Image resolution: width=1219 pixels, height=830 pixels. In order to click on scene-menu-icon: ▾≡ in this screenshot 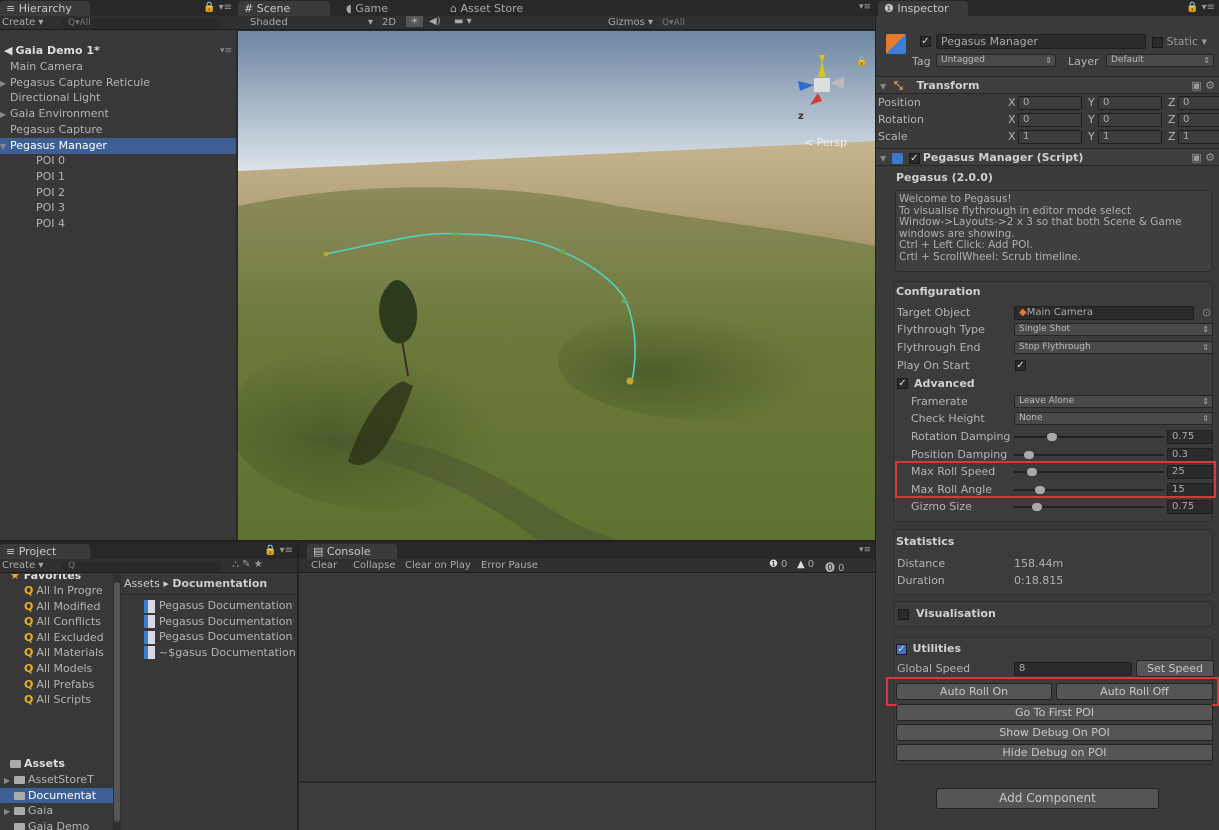, I will do `click(865, 7)`.